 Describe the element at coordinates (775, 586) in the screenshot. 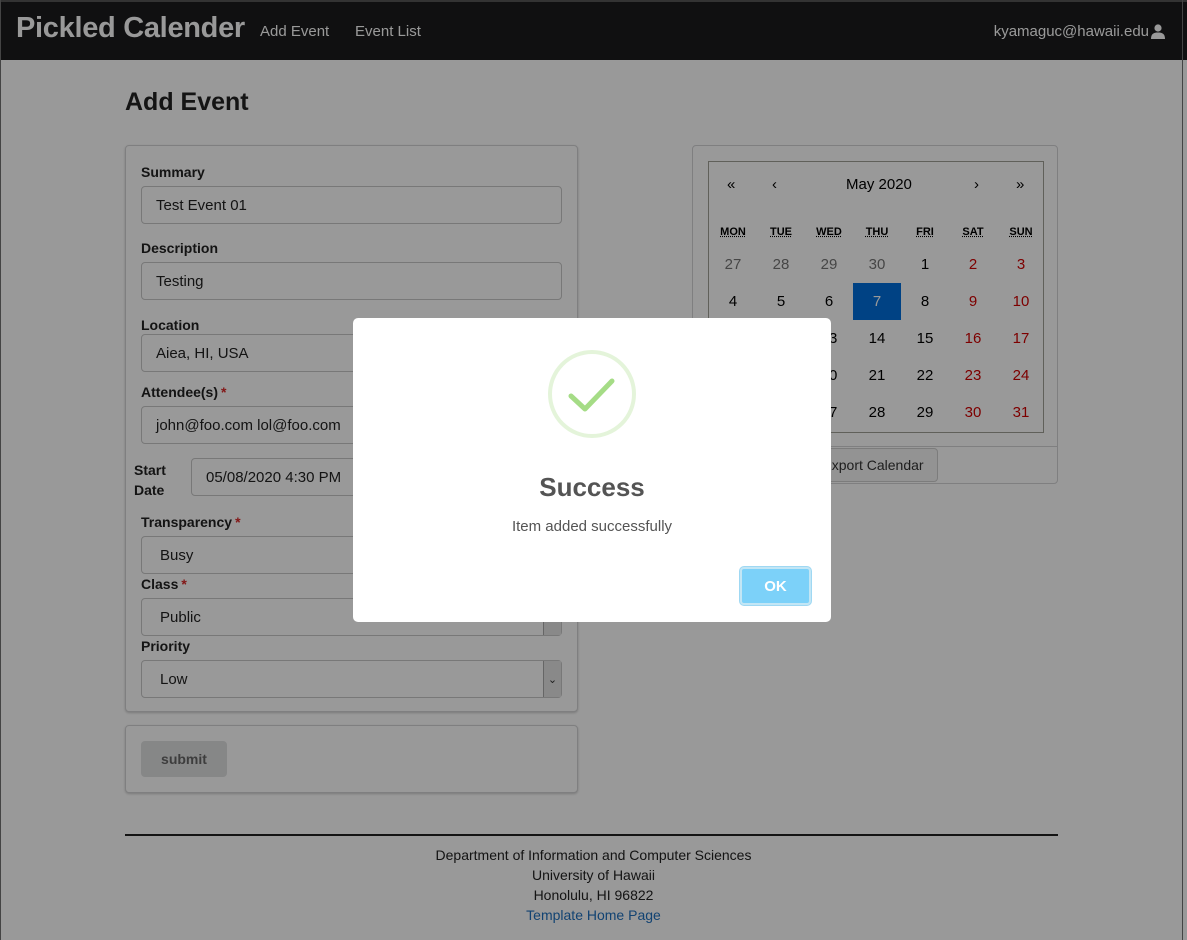

I see `ok-button: OK` at that location.